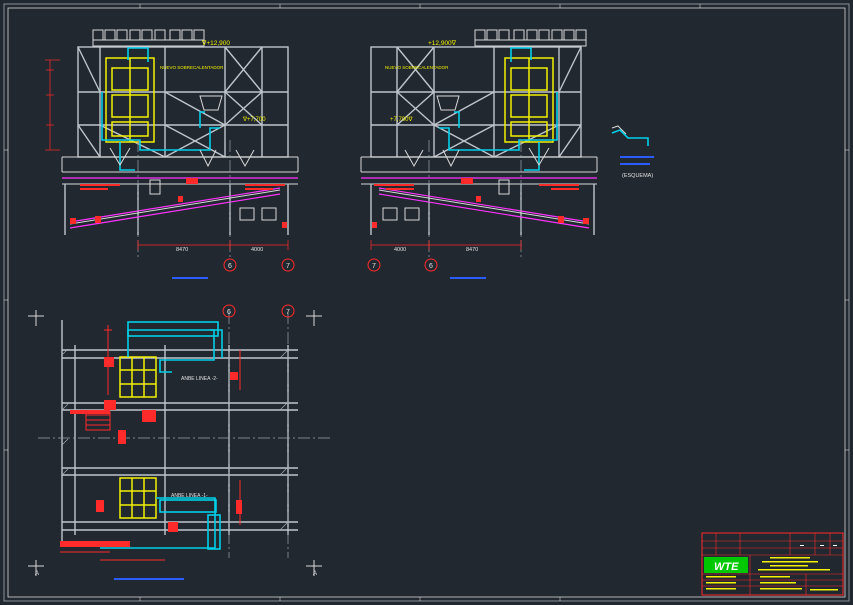 This screenshot has height=605, width=853. What do you see at coordinates (632, 145) in the screenshot?
I see `isometric-sketch` at bounding box center [632, 145].